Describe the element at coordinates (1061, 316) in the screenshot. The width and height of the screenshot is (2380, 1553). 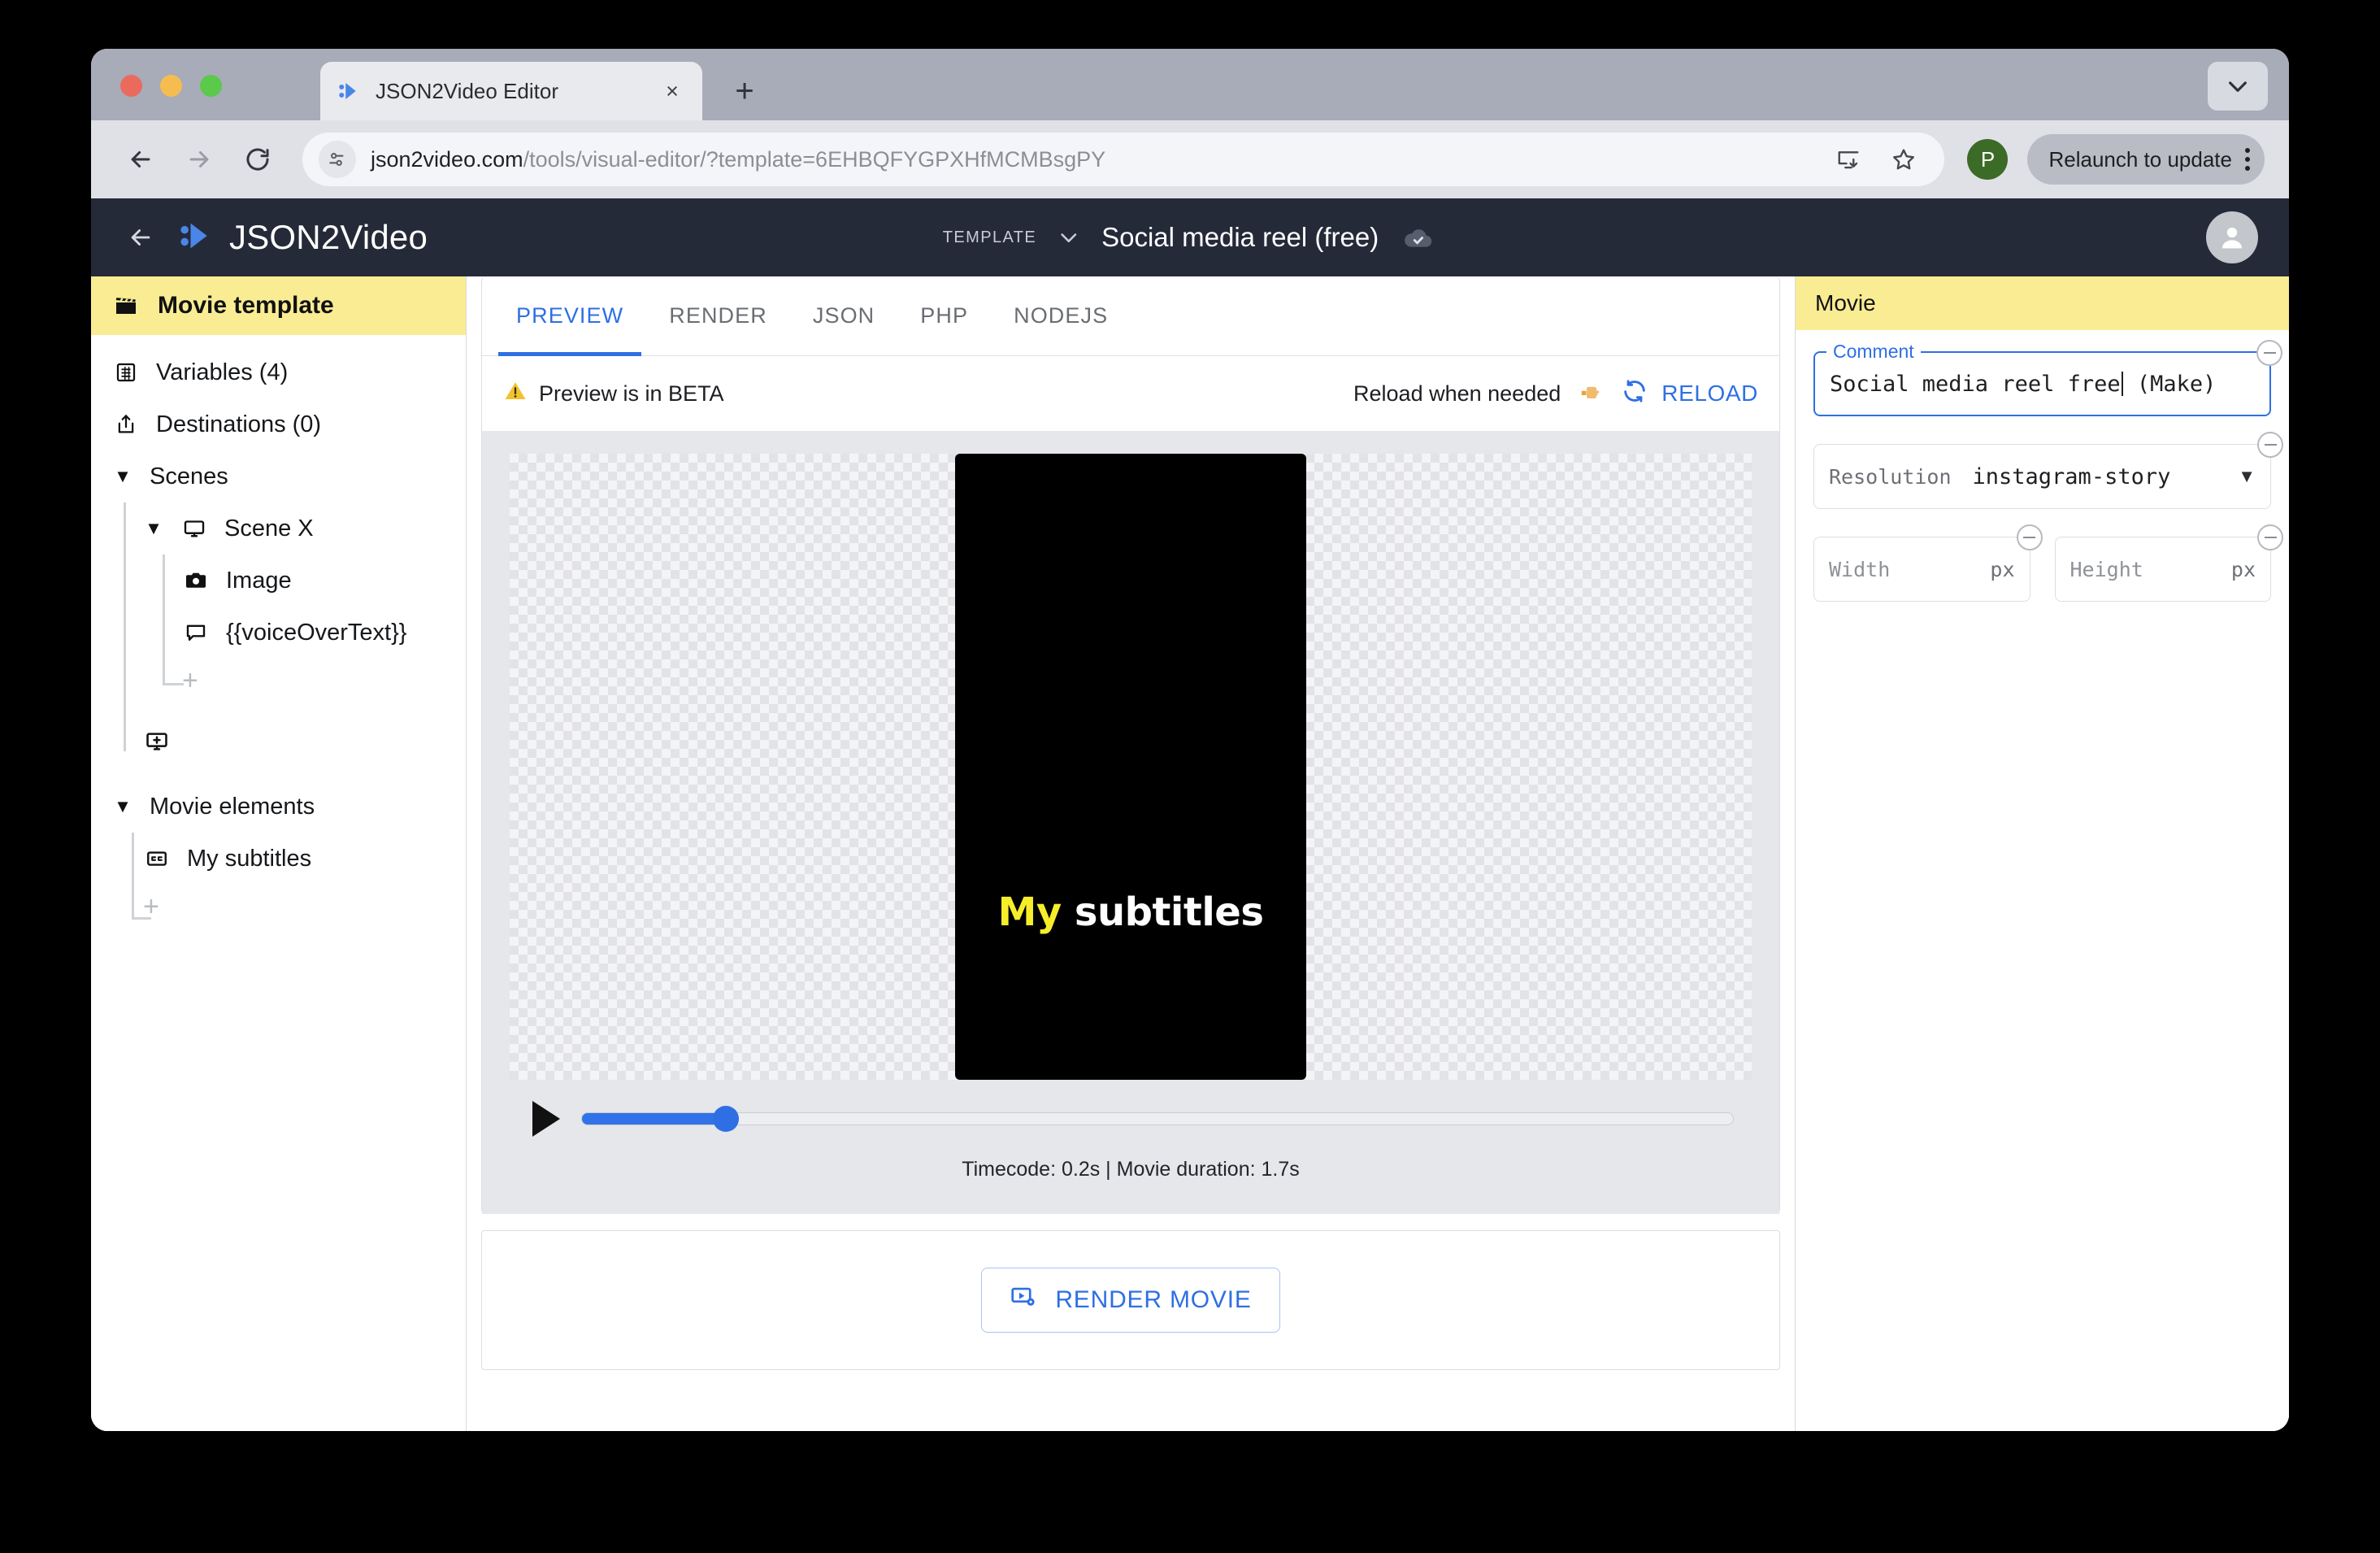
I see `tab-nodejs: NODEJS` at that location.